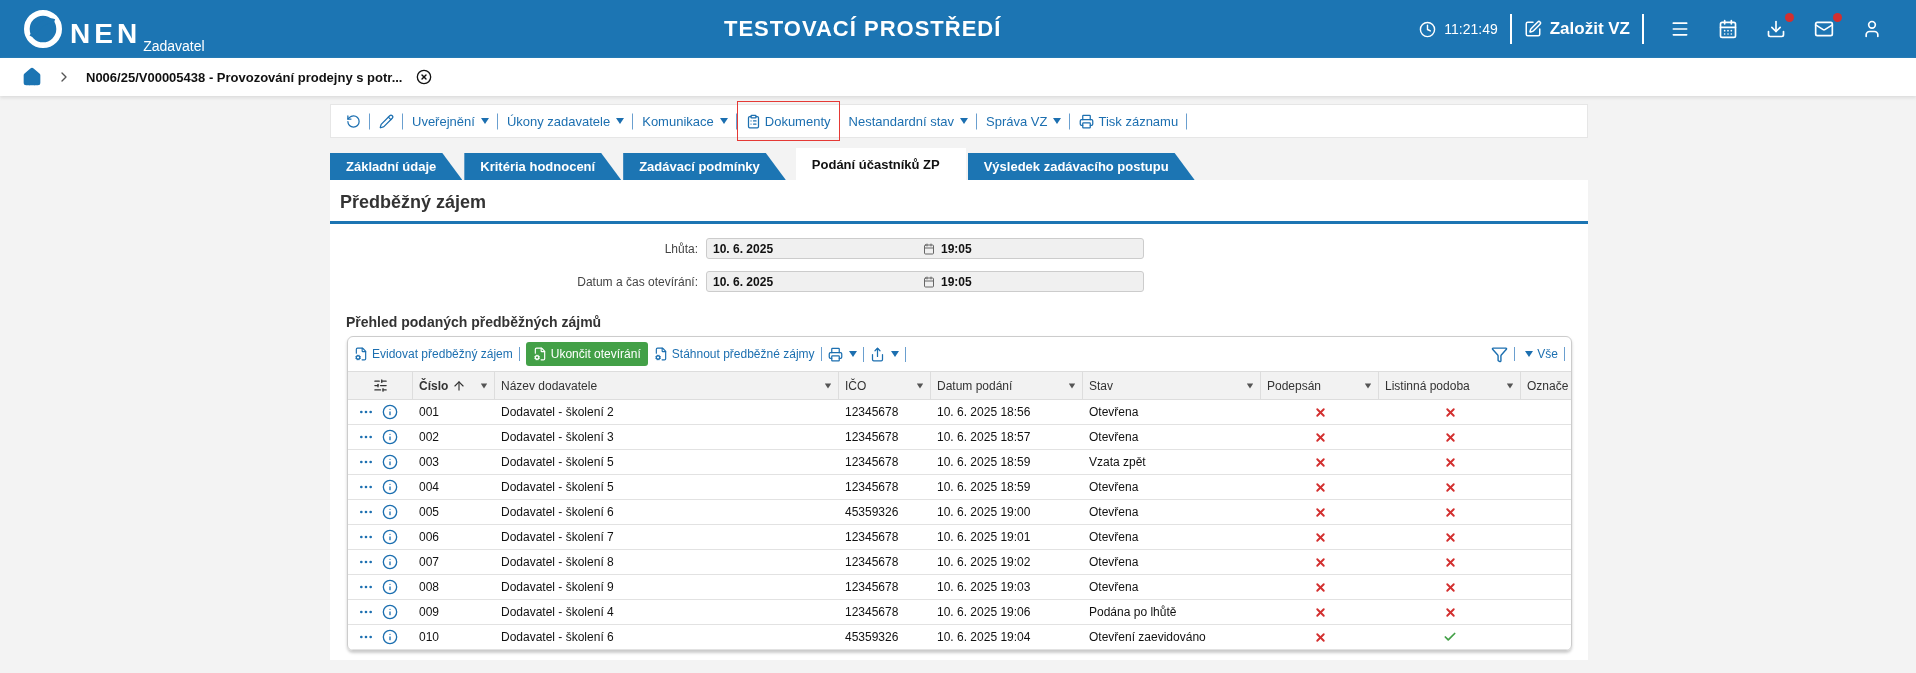 This screenshot has width=1916, height=673. I want to click on toolbar-link: Evidovat předběžný zájem, so click(437, 354).